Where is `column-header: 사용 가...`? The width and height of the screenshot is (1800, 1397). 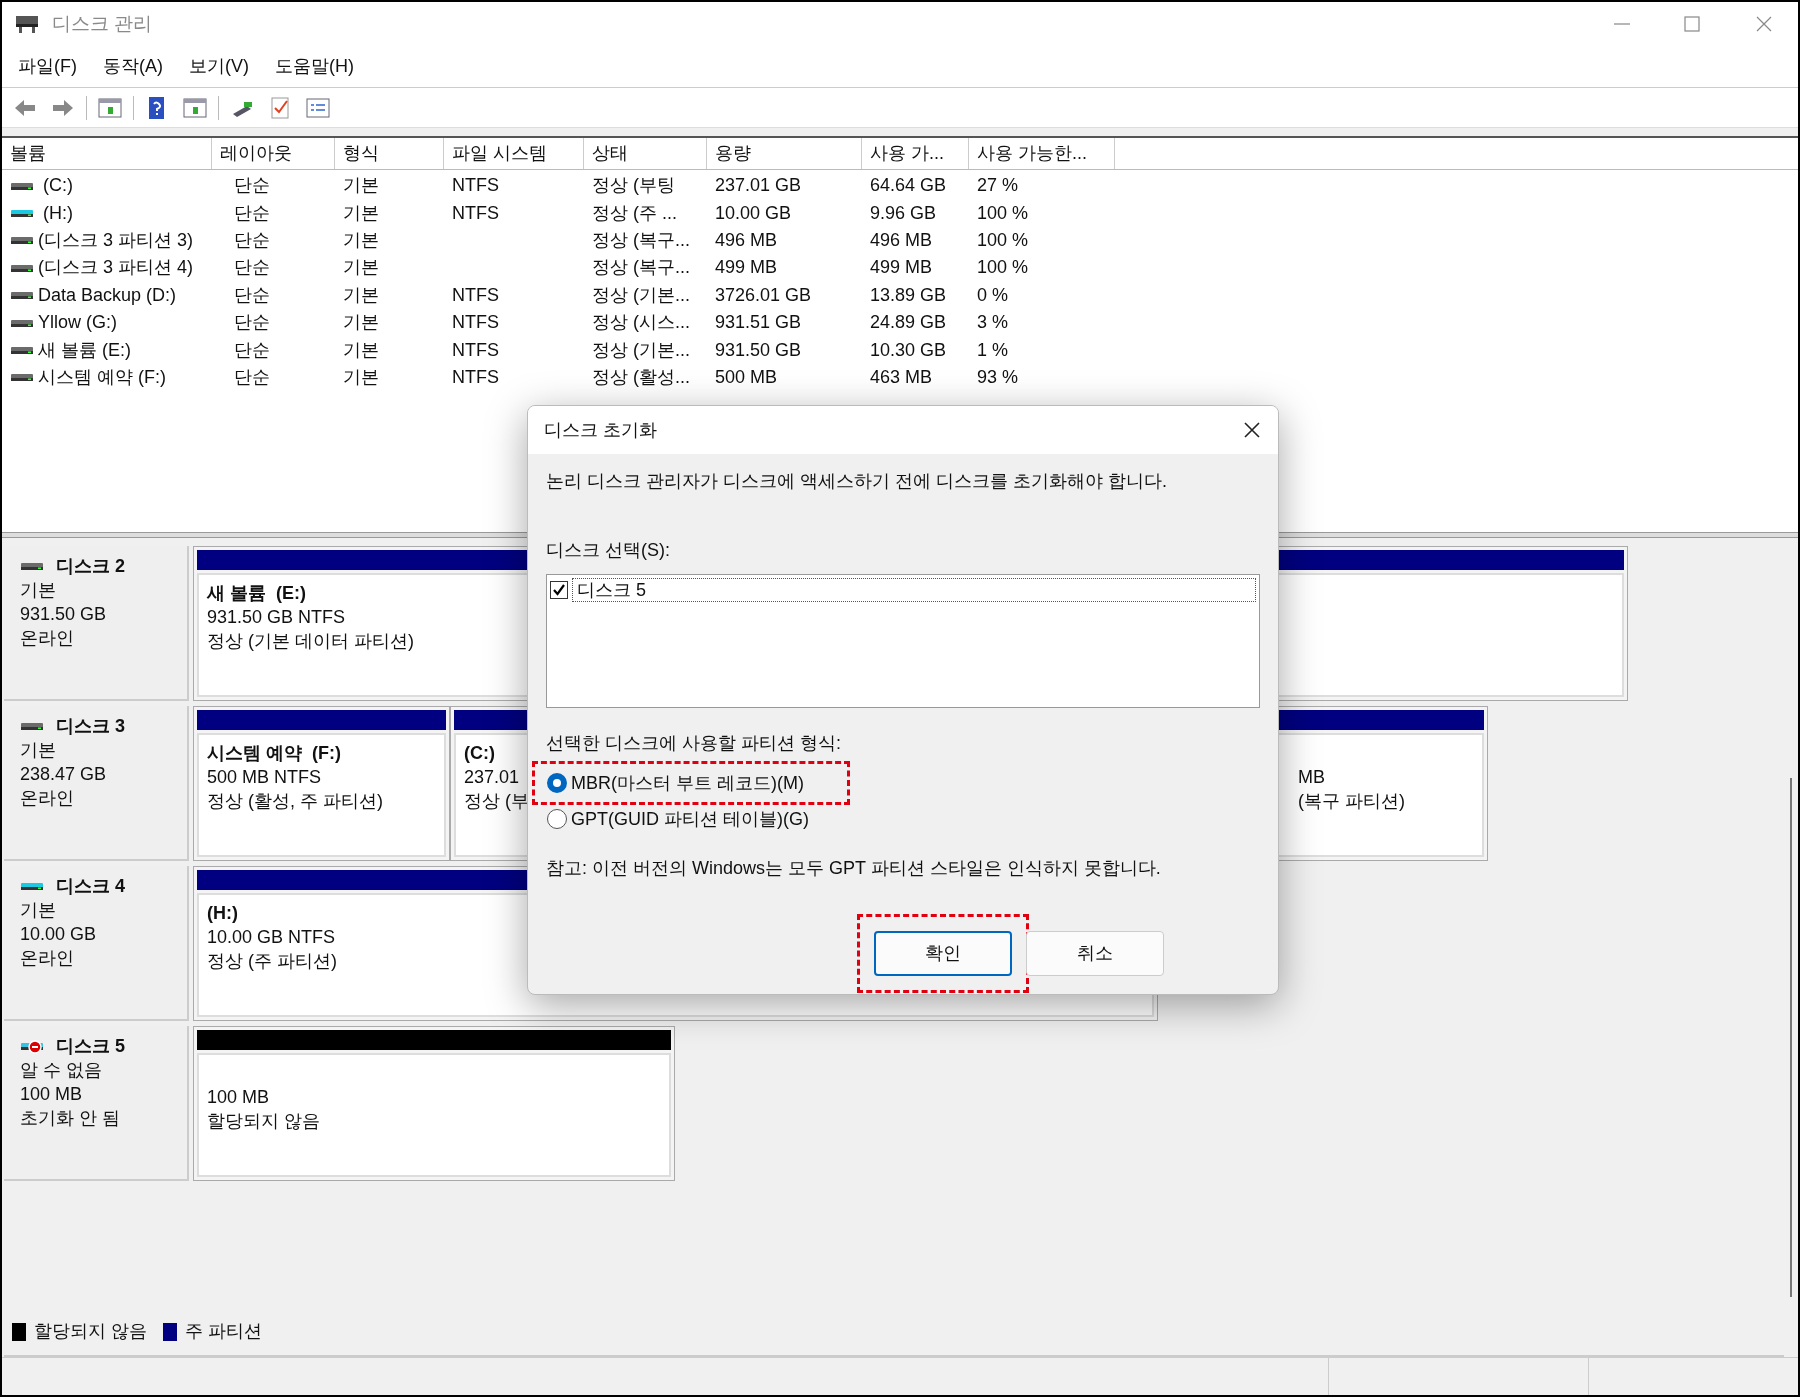 column-header: 사용 가... is located at coordinates (915, 153).